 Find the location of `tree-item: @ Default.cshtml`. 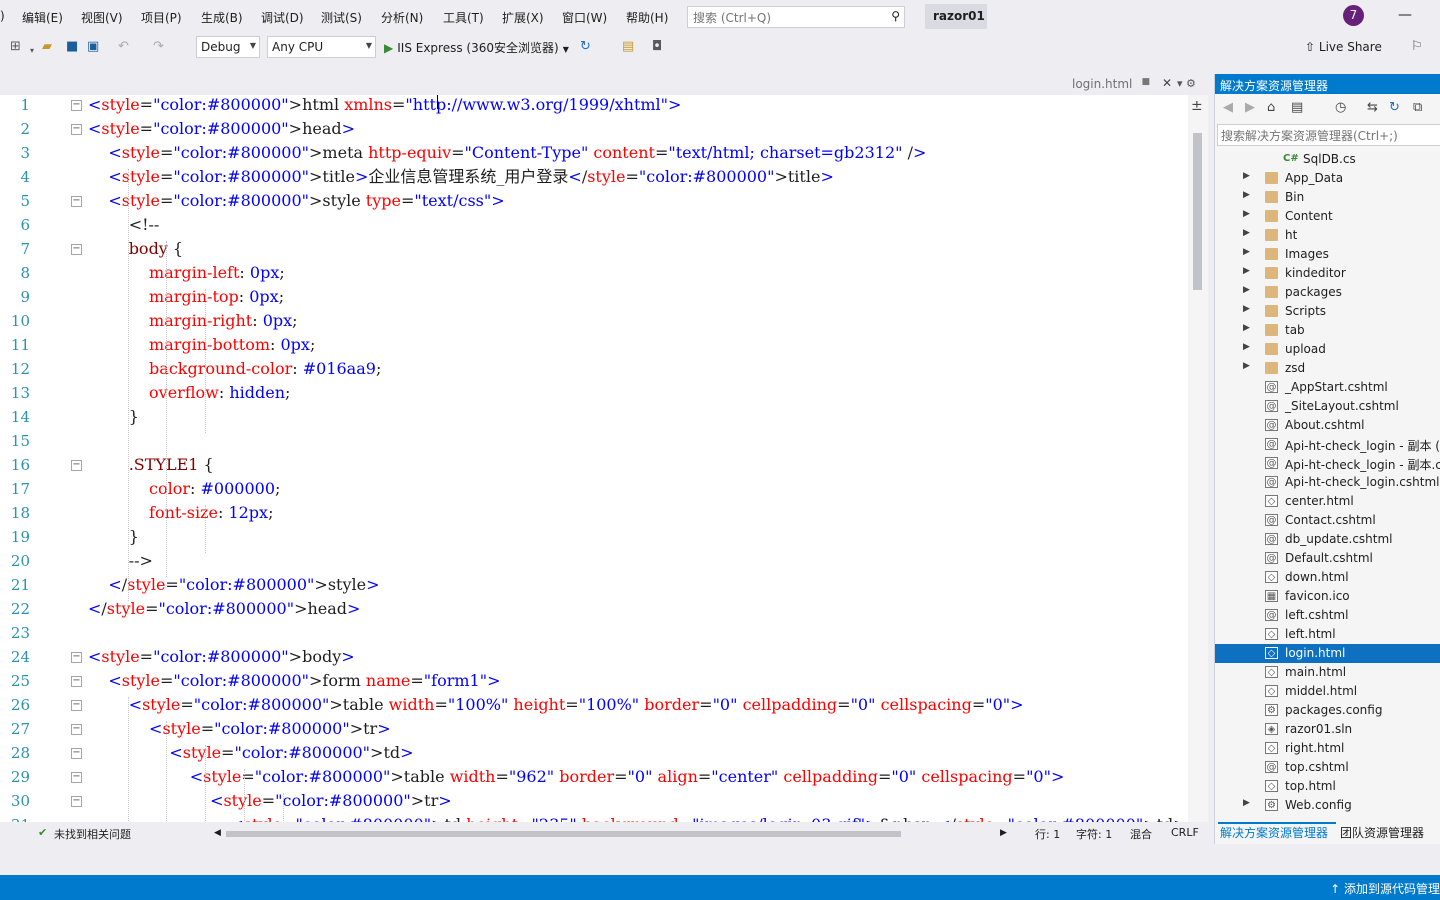

tree-item: @ Default.cshtml is located at coordinates (1327, 558).